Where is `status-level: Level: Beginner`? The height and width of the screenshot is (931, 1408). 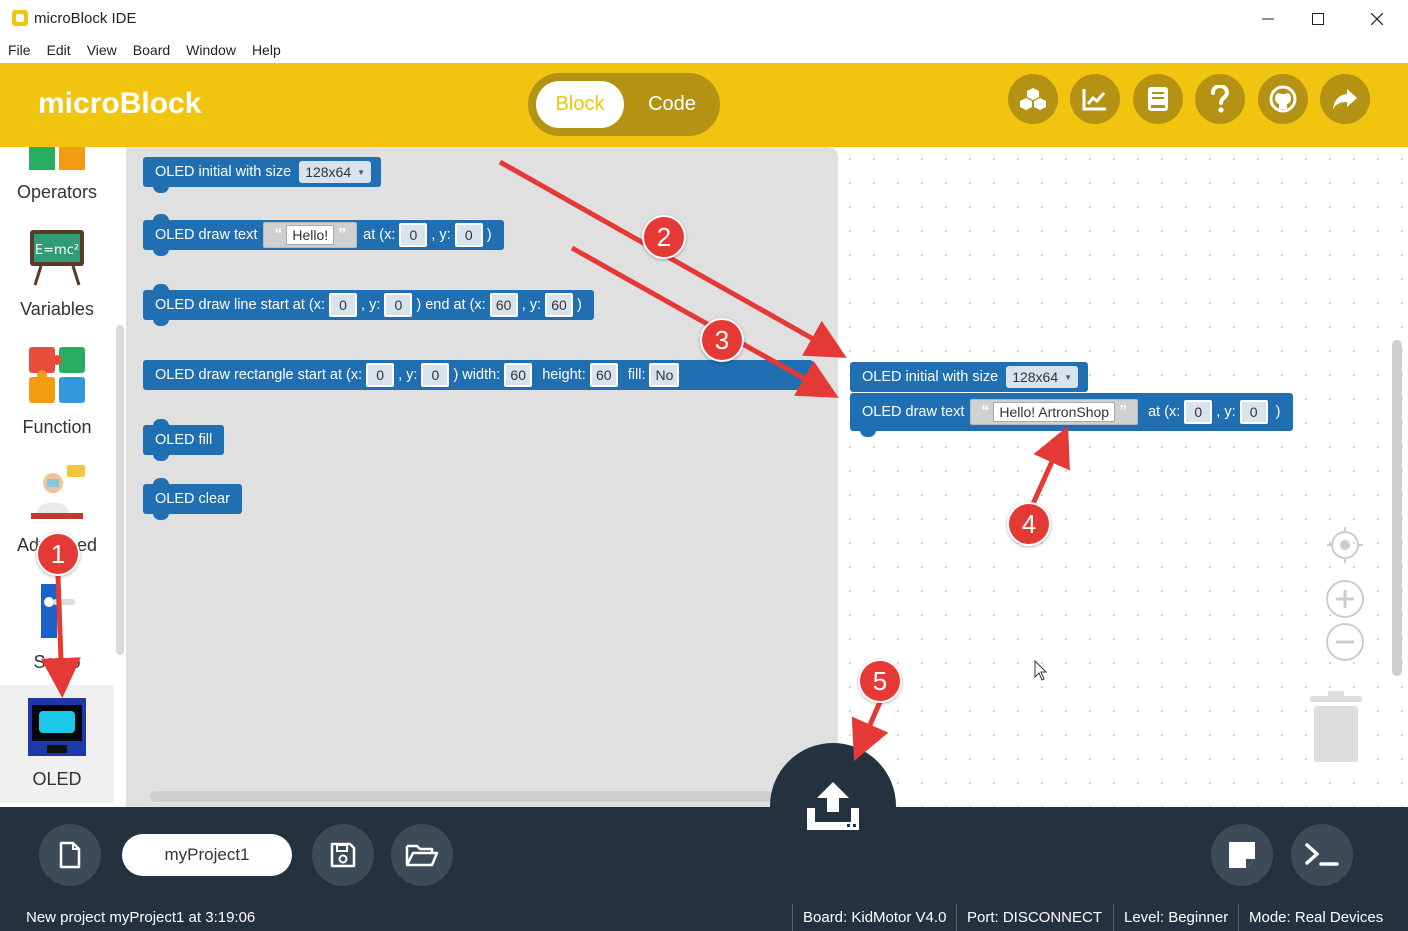 status-level: Level: Beginner is located at coordinates (1170, 917).